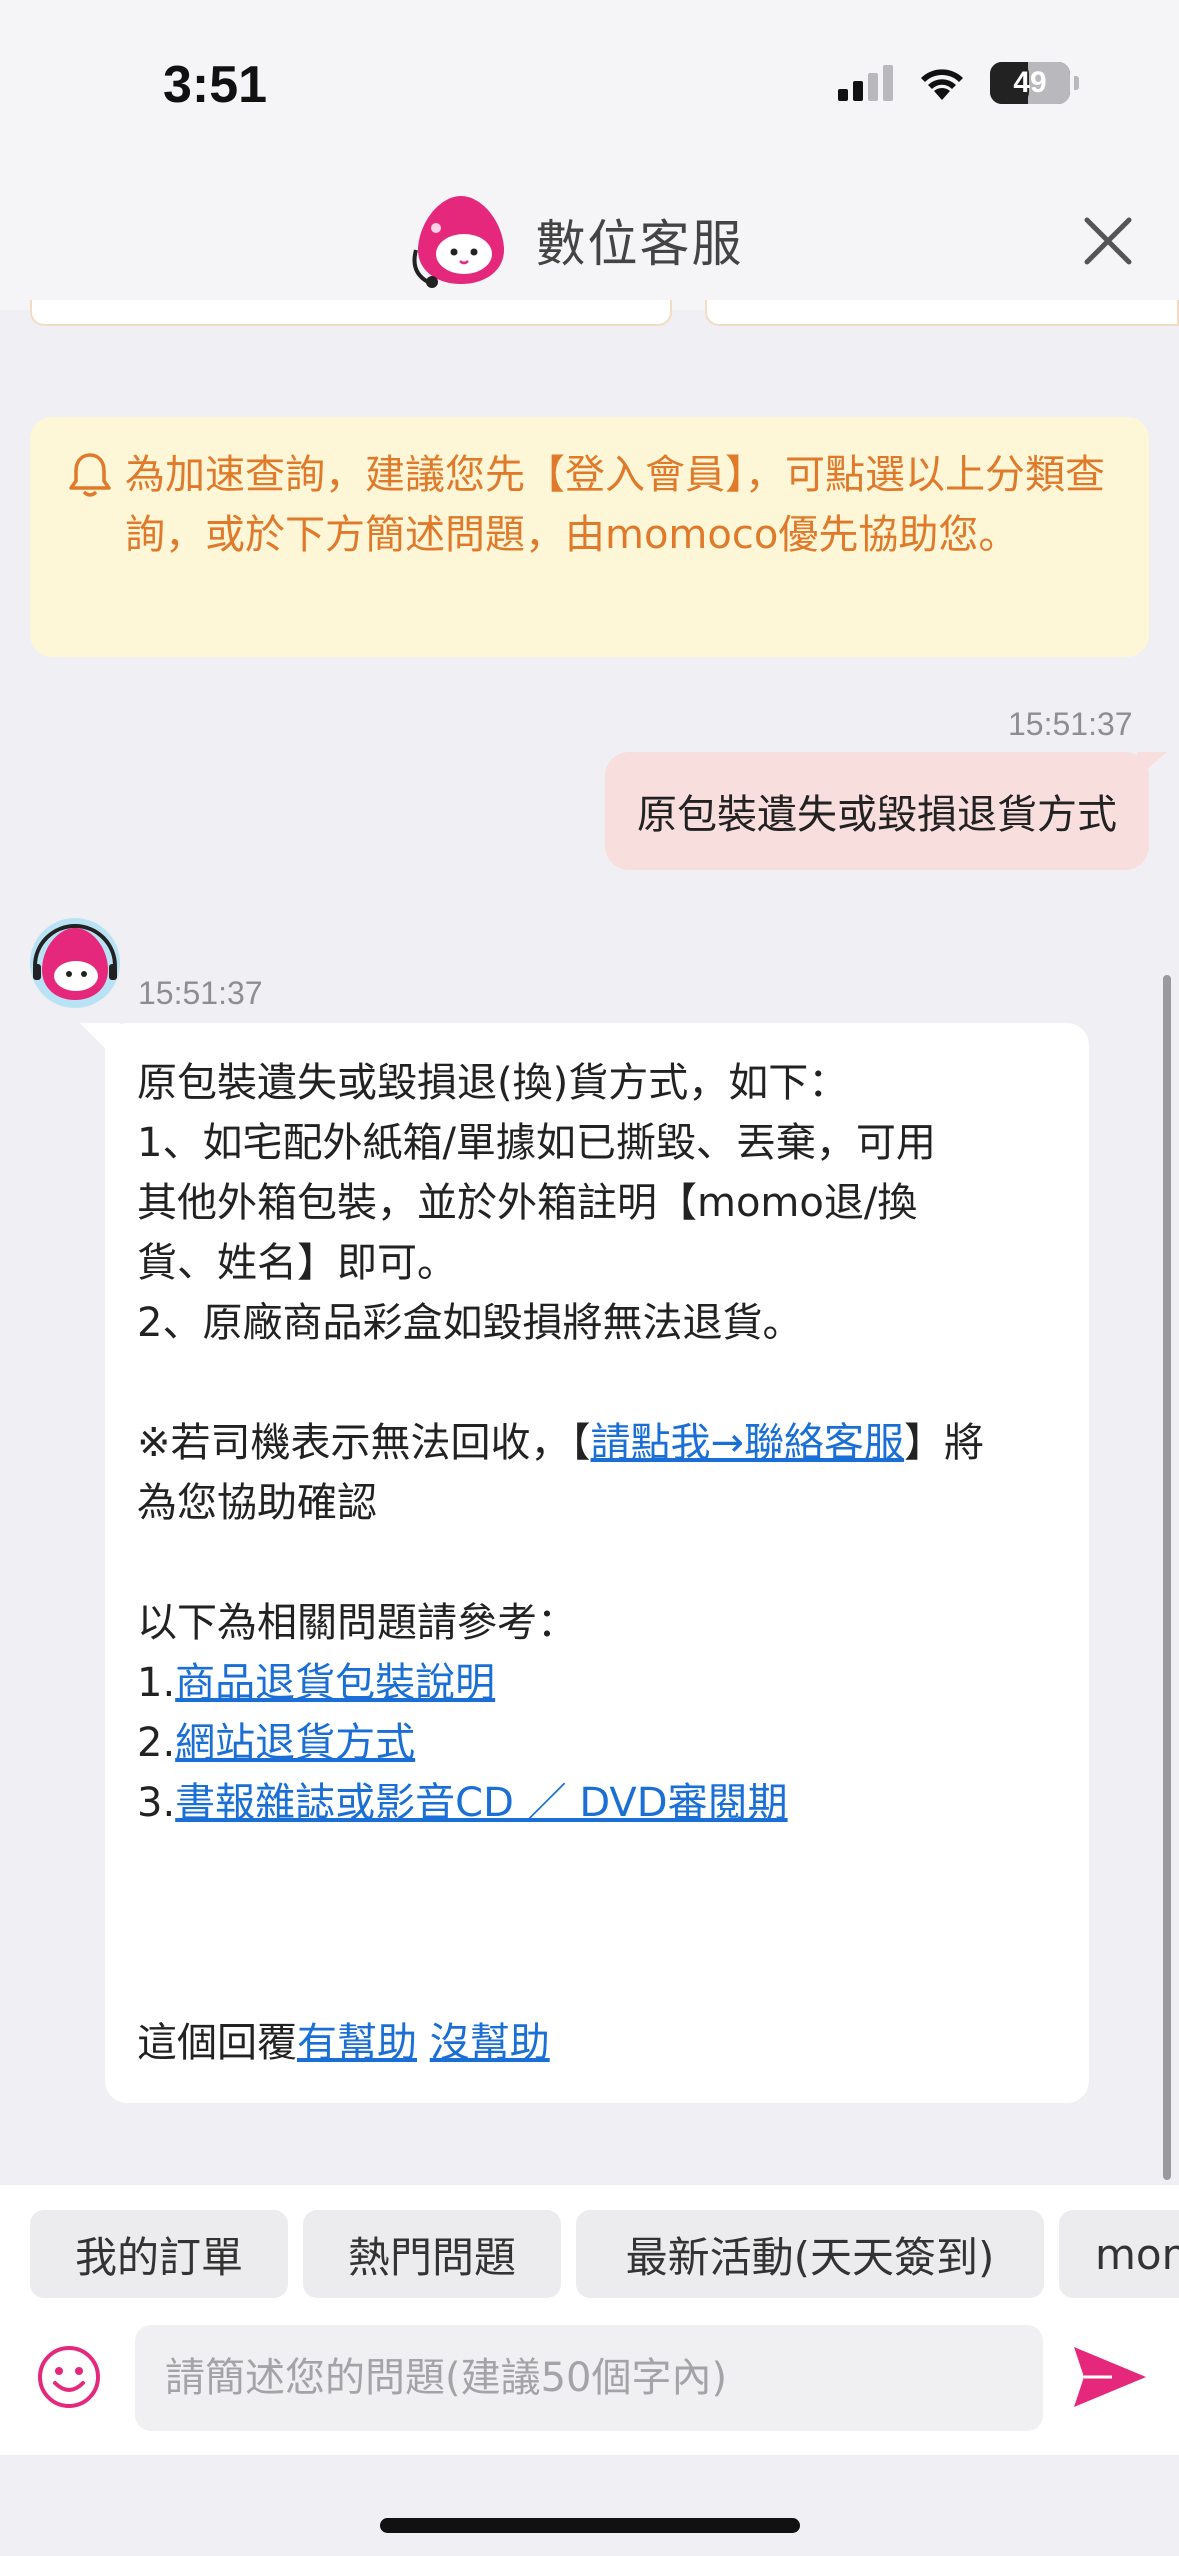  What do you see at coordinates (597, 1743) in the screenshot?
I see `related-question-item: 2.網站退貨方式` at bounding box center [597, 1743].